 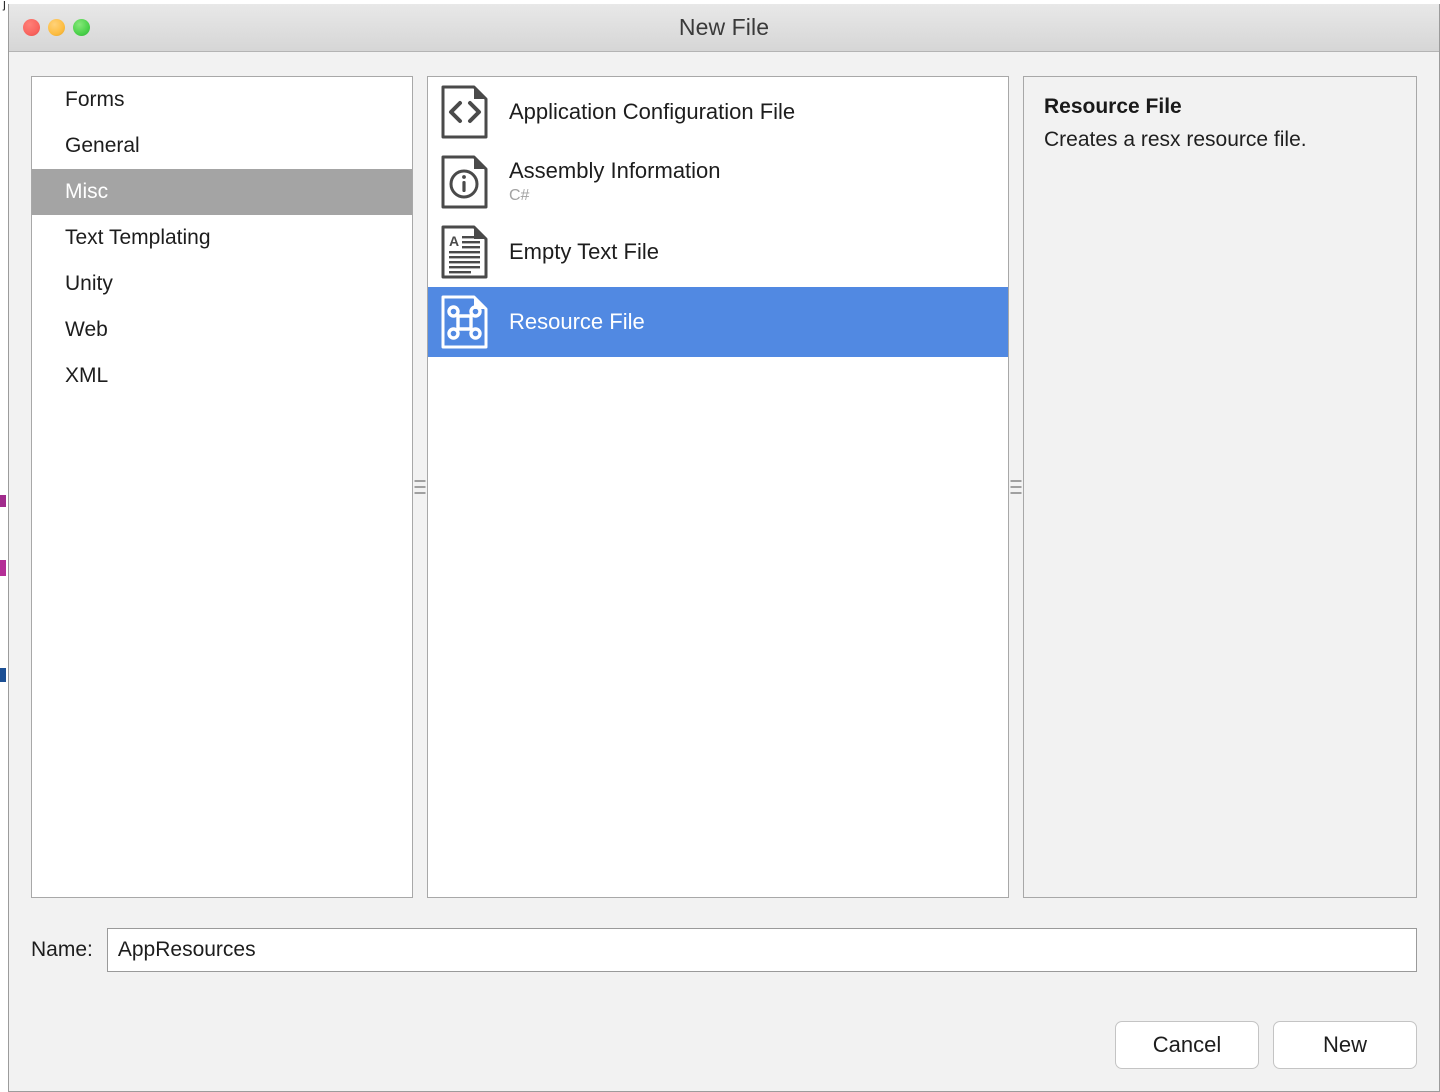 What do you see at coordinates (464, 112) in the screenshot?
I see `code-file-icon` at bounding box center [464, 112].